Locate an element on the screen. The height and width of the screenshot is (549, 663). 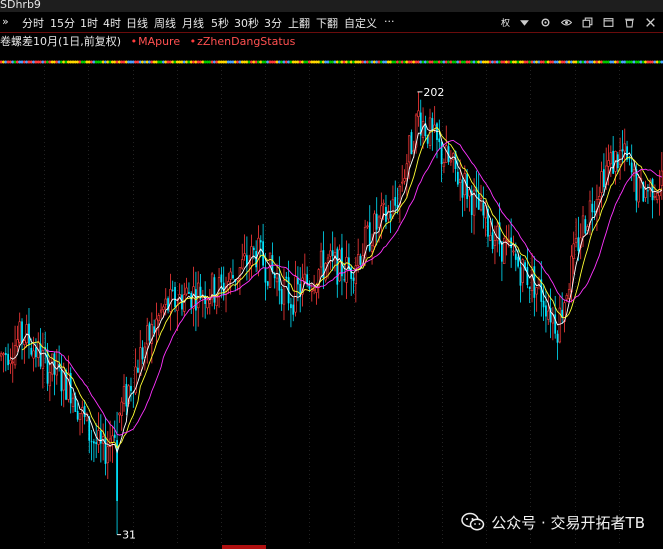
gear-icon is located at coordinates (545, 22).